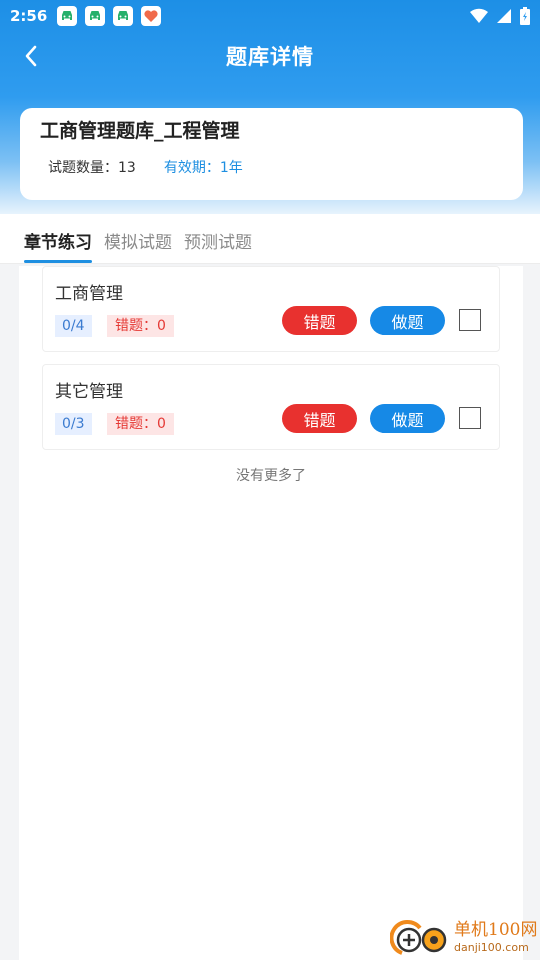  I want to click on status-time: 2:56, so click(29, 16).